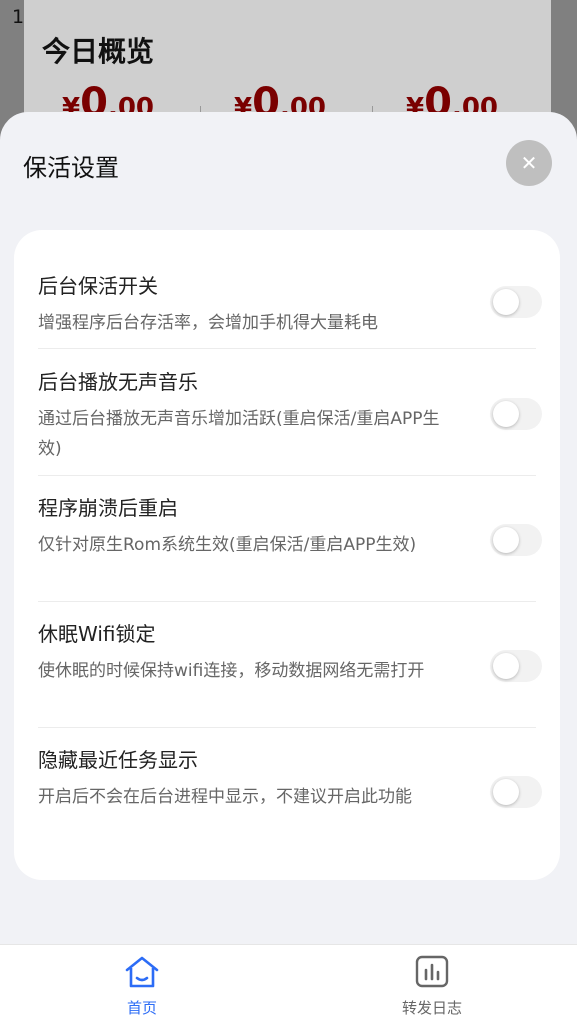 The image size is (577, 1025). Describe the element at coordinates (108, 508) in the screenshot. I see `setting-title: 程序崩溃后重启` at that location.